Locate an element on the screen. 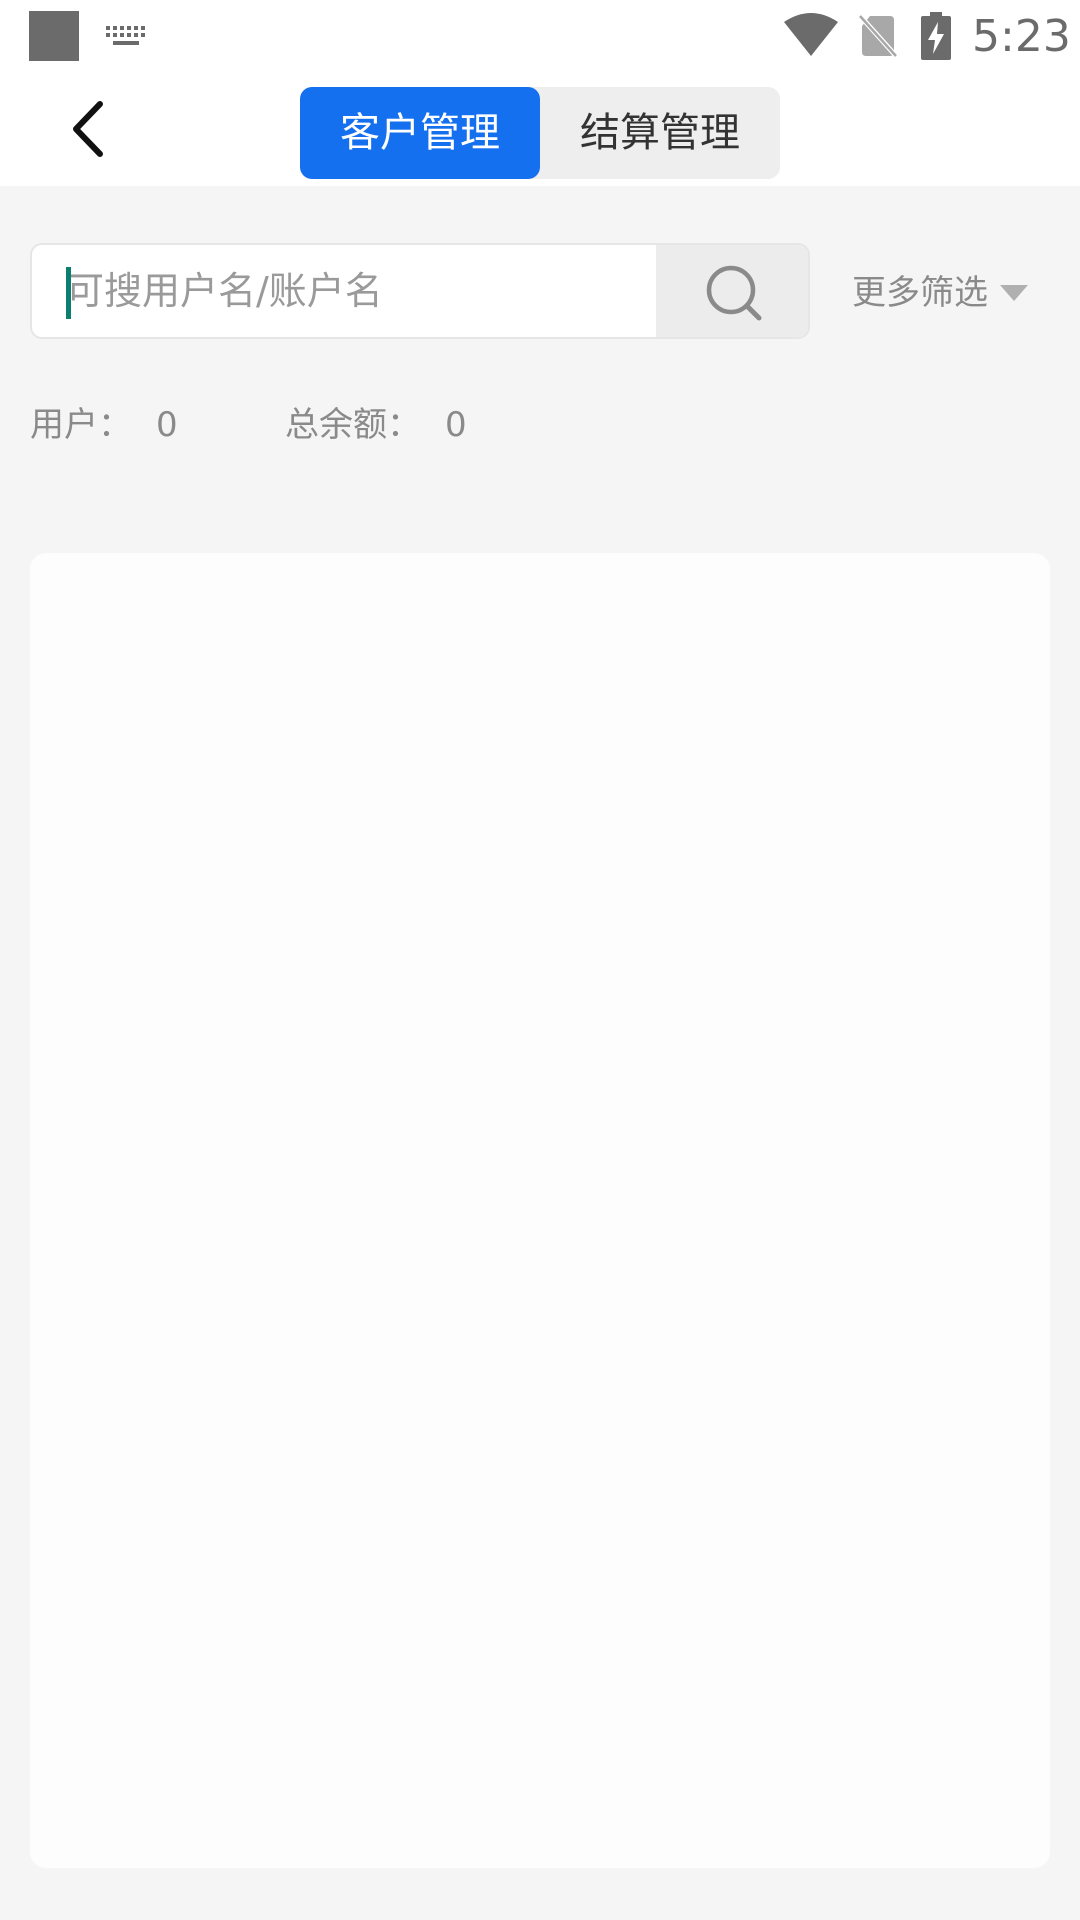 The image size is (1080, 1920). keyboard-icon is located at coordinates (125, 35).